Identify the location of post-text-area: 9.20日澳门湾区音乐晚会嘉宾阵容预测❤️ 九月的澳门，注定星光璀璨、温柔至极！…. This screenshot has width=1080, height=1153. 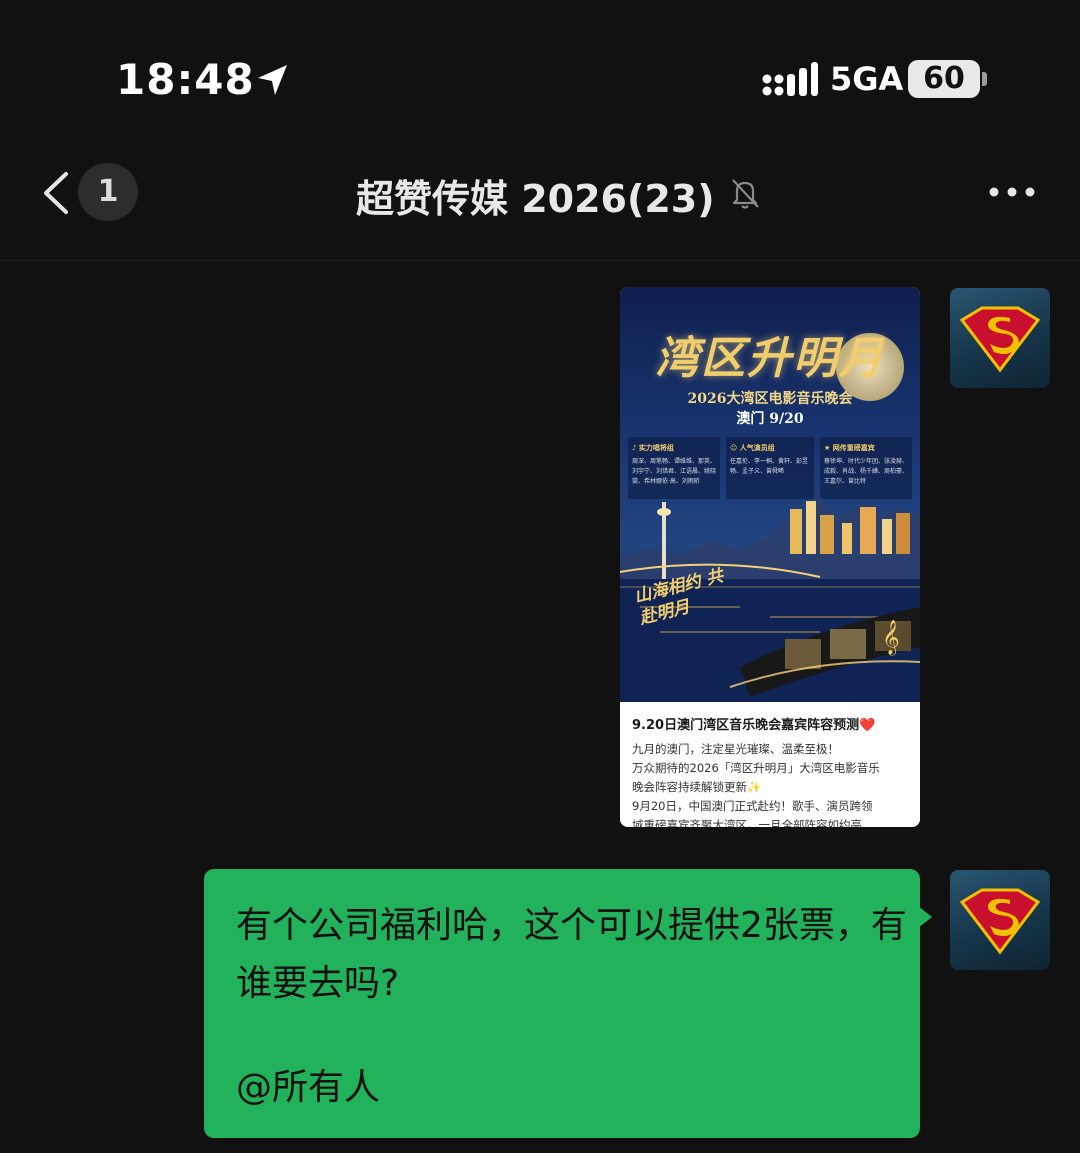
(770, 764).